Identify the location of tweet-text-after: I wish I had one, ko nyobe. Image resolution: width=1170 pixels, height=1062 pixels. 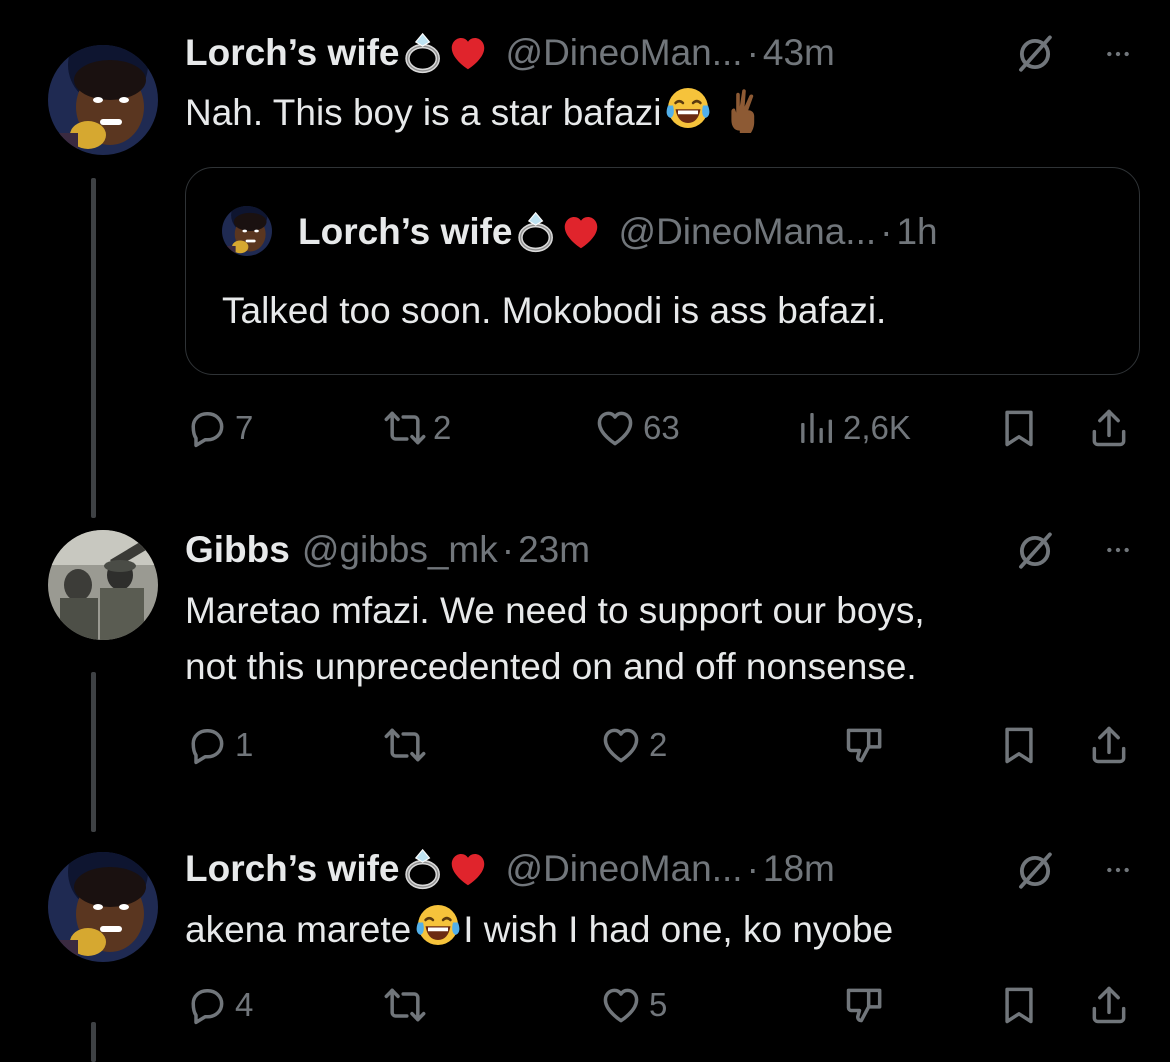
(678, 929).